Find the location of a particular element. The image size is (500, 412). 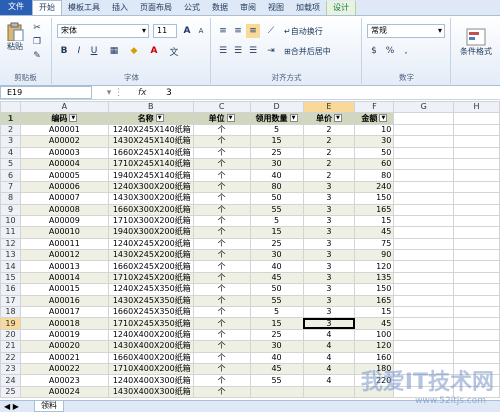

table-cell: 75 is located at coordinates (374, 244).